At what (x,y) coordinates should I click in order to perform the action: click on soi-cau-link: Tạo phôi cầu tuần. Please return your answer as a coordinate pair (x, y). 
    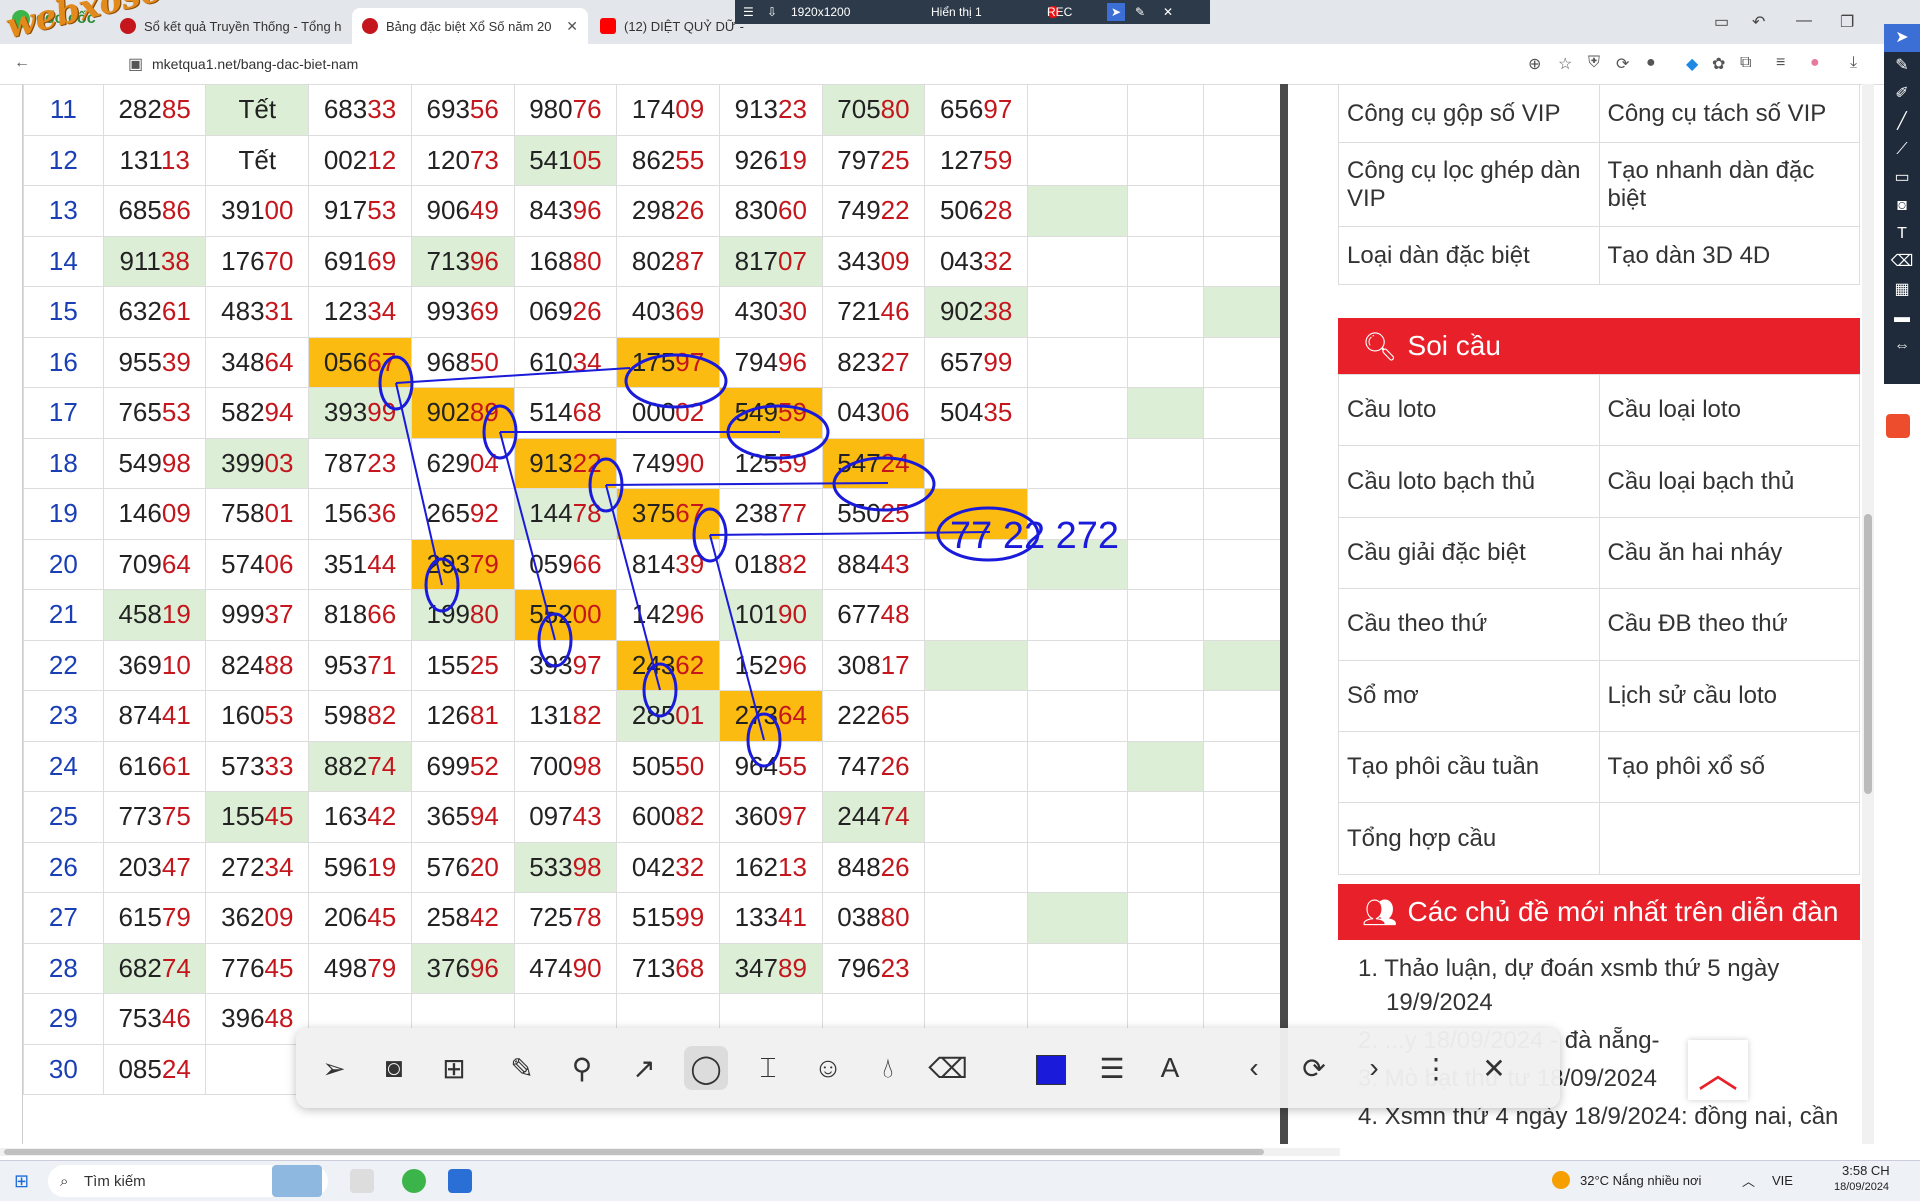
    Looking at the image, I should click on (1469, 767).